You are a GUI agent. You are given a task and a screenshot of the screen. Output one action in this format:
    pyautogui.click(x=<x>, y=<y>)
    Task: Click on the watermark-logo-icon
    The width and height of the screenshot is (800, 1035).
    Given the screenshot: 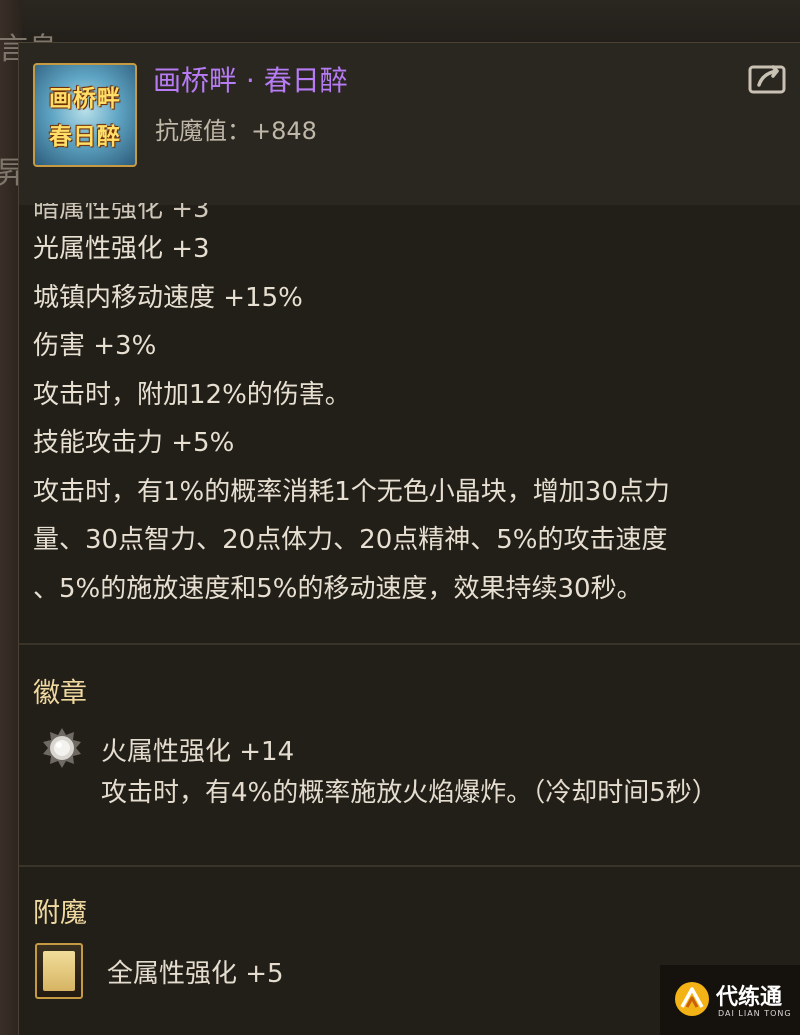 What is the action you would take?
    pyautogui.click(x=692, y=999)
    